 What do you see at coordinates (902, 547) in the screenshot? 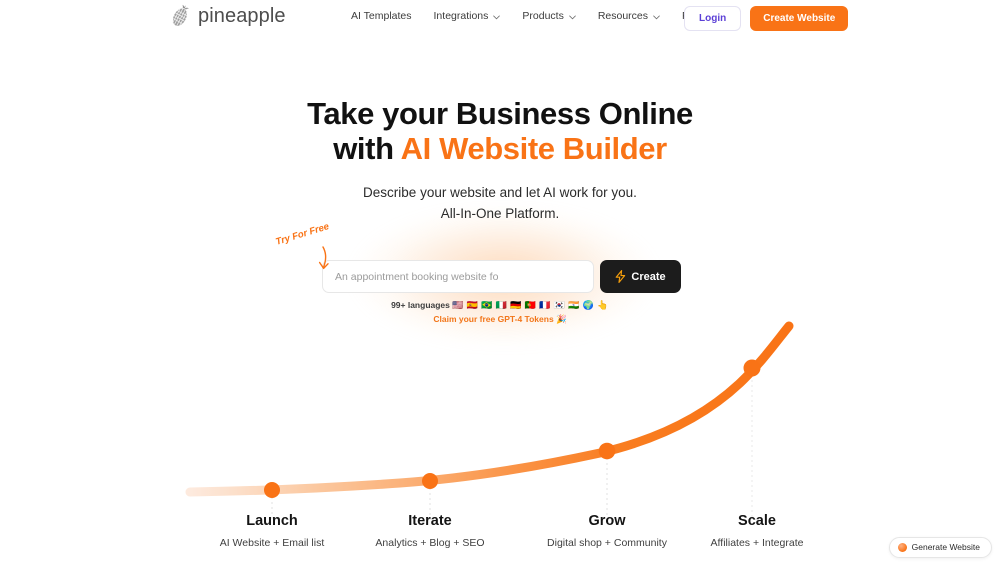
I see `orange-circle-icon` at bounding box center [902, 547].